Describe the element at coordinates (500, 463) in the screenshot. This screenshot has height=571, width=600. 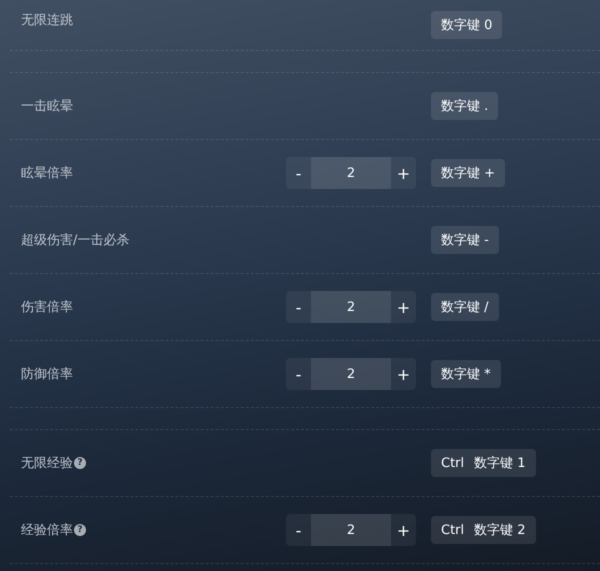
I see `key-label: 数字键 1` at that location.